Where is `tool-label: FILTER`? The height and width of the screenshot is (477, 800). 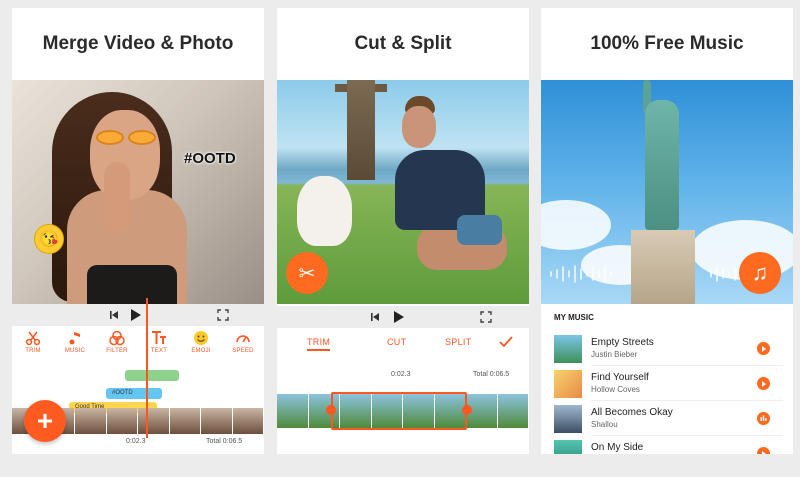
tool-label: FILTER is located at coordinates (117, 351).